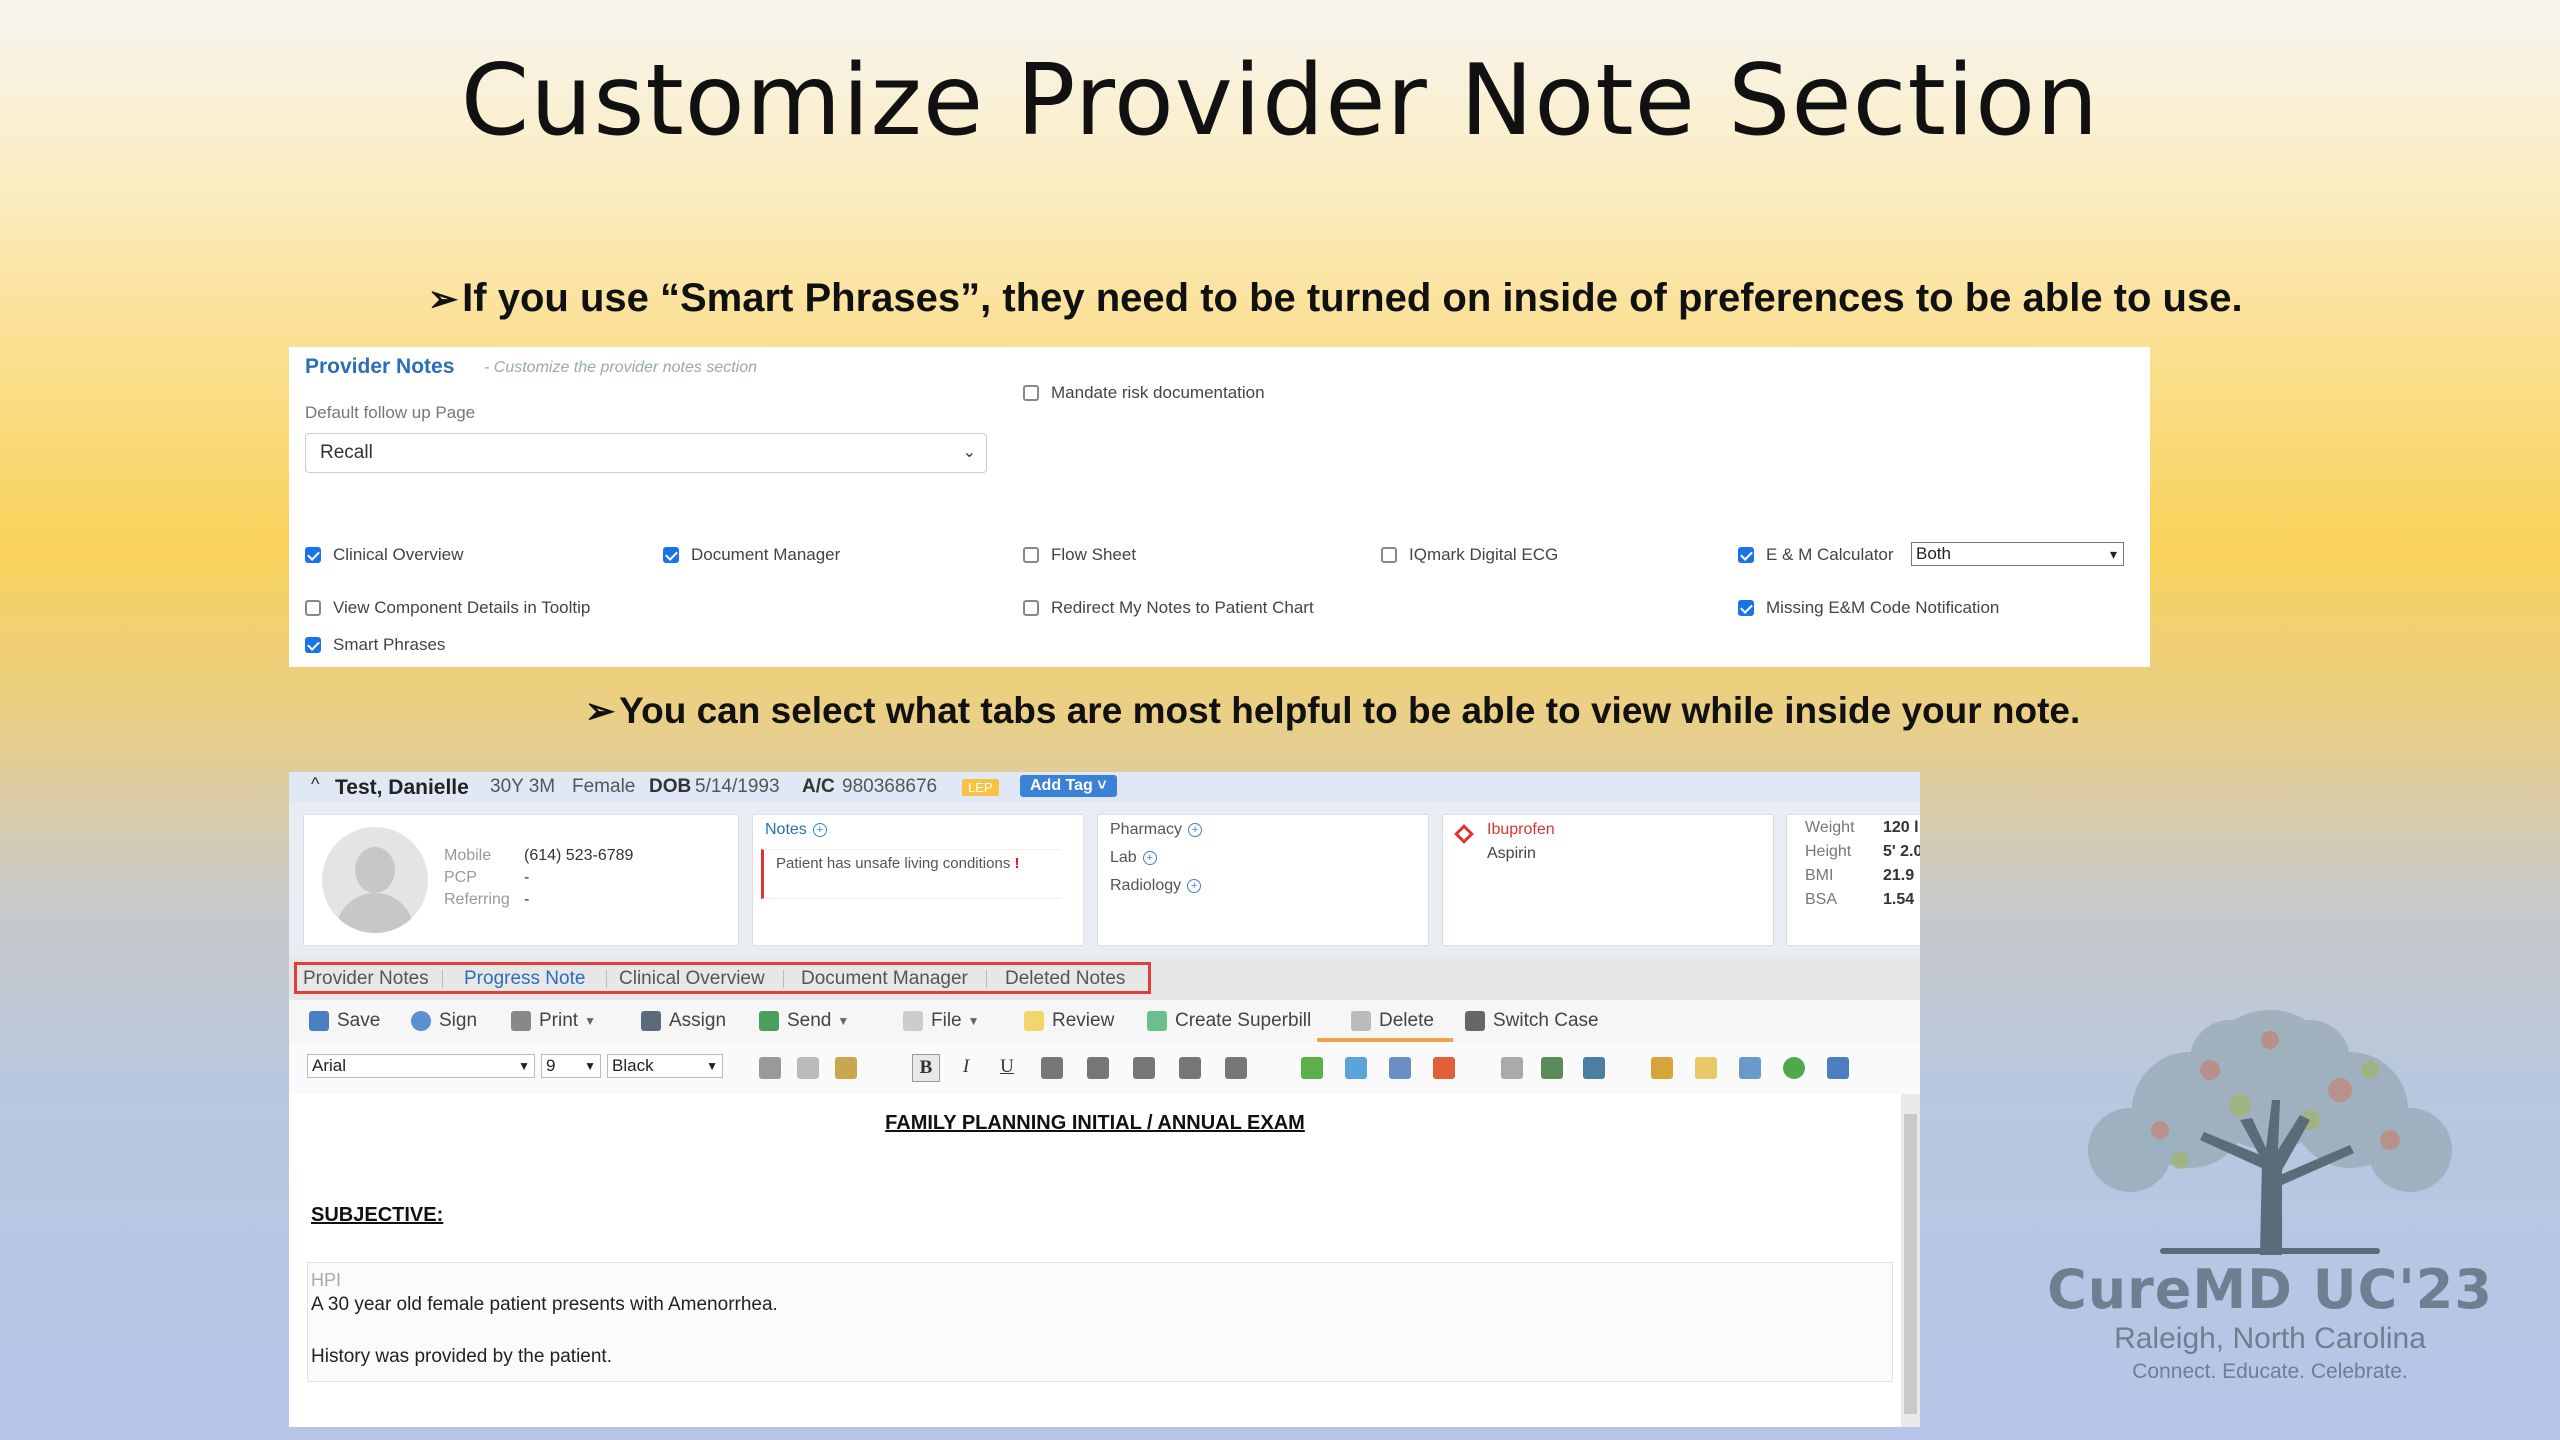 The height and width of the screenshot is (1440, 2560). I want to click on notes-header: Notes +, so click(796, 830).